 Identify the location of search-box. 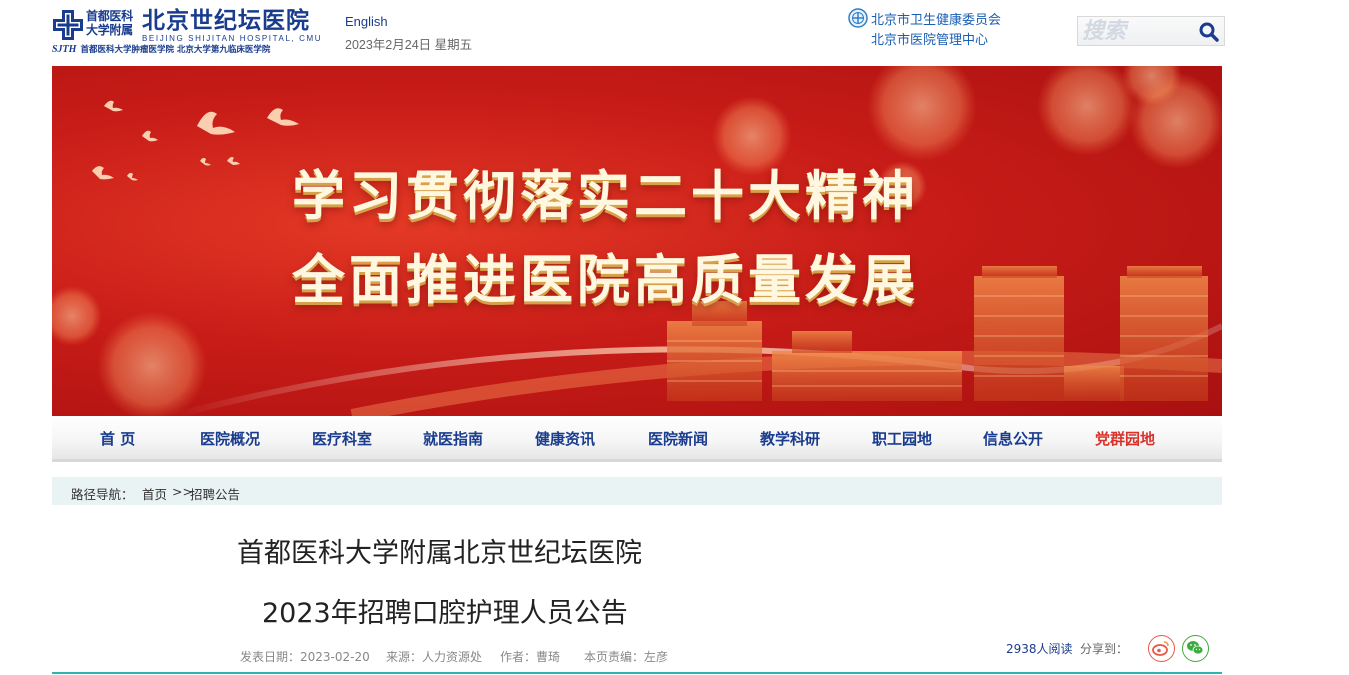
(1151, 31).